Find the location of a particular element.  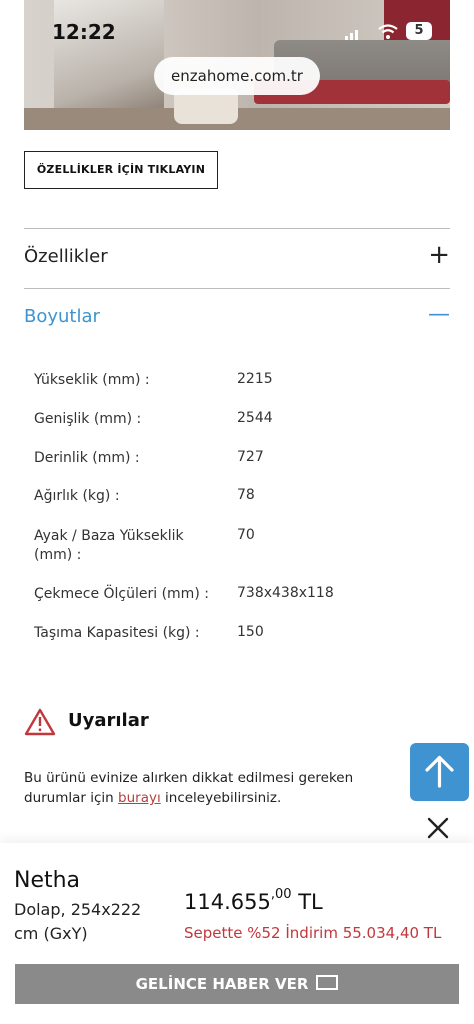

product-price: 114.655,00 TL is located at coordinates (253, 900).